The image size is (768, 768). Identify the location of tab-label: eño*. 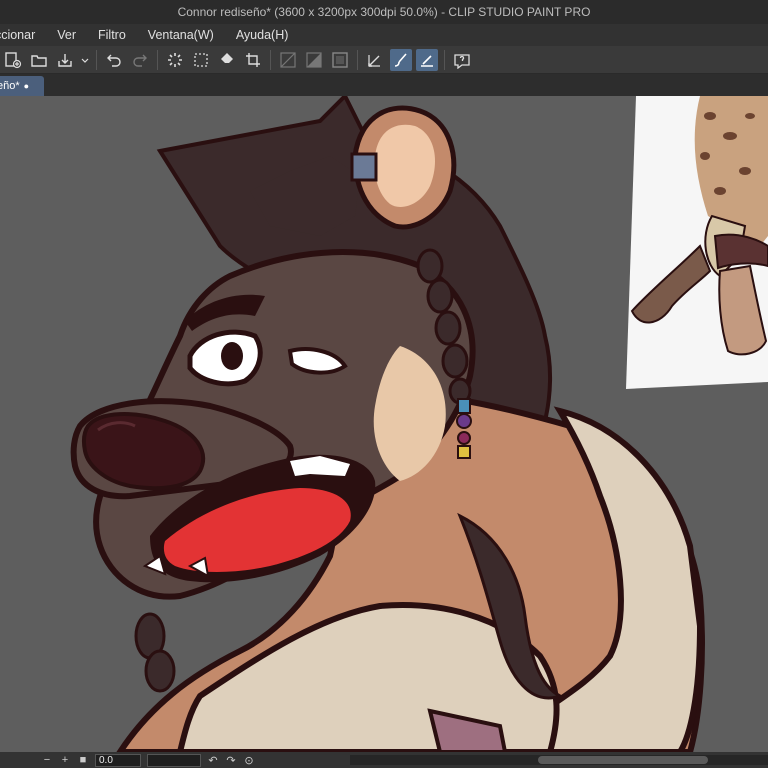
(10, 86).